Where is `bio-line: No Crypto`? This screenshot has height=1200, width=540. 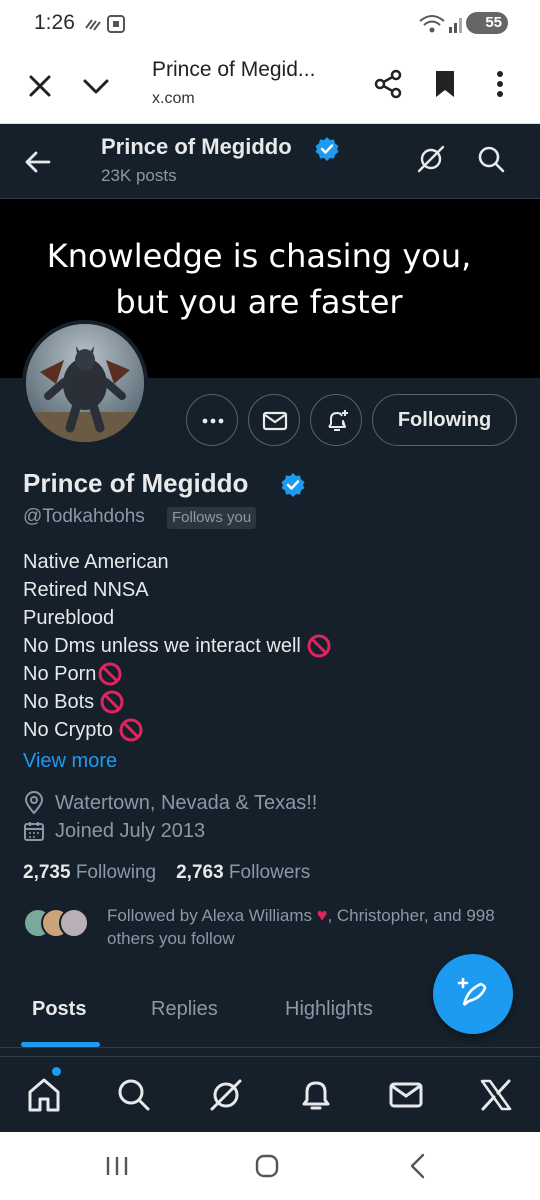
bio-line: No Crypto is located at coordinates (68, 730).